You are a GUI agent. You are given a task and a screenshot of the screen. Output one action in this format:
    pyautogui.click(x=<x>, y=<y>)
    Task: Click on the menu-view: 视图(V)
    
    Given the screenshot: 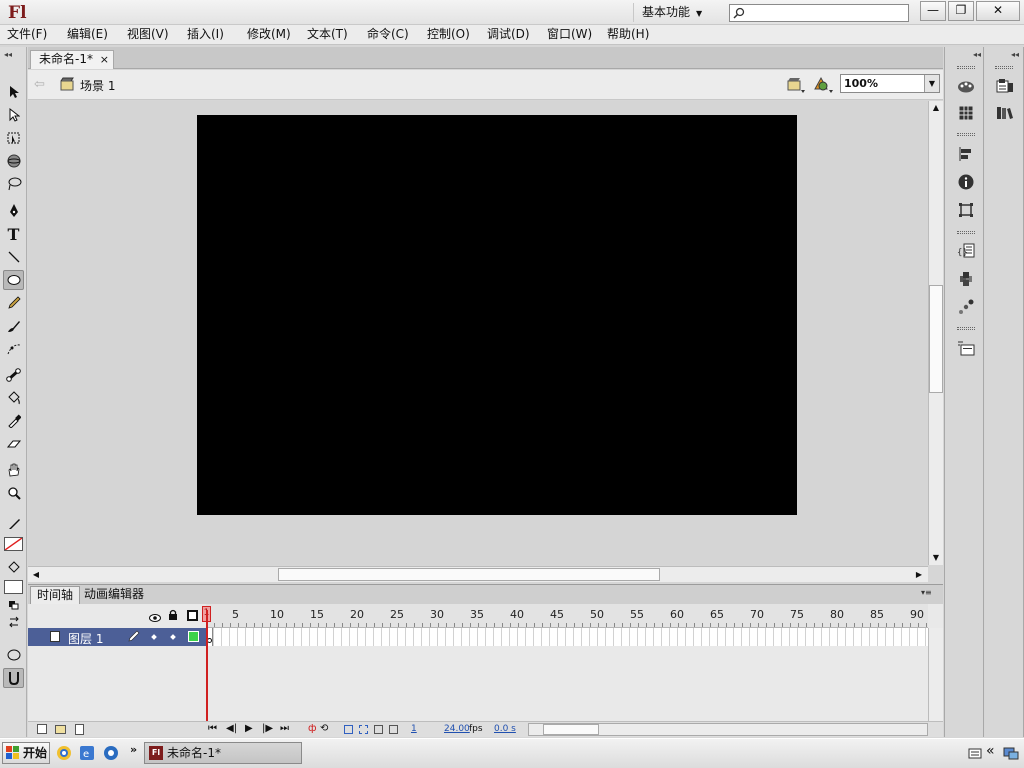 What is the action you would take?
    pyautogui.click(x=148, y=35)
    